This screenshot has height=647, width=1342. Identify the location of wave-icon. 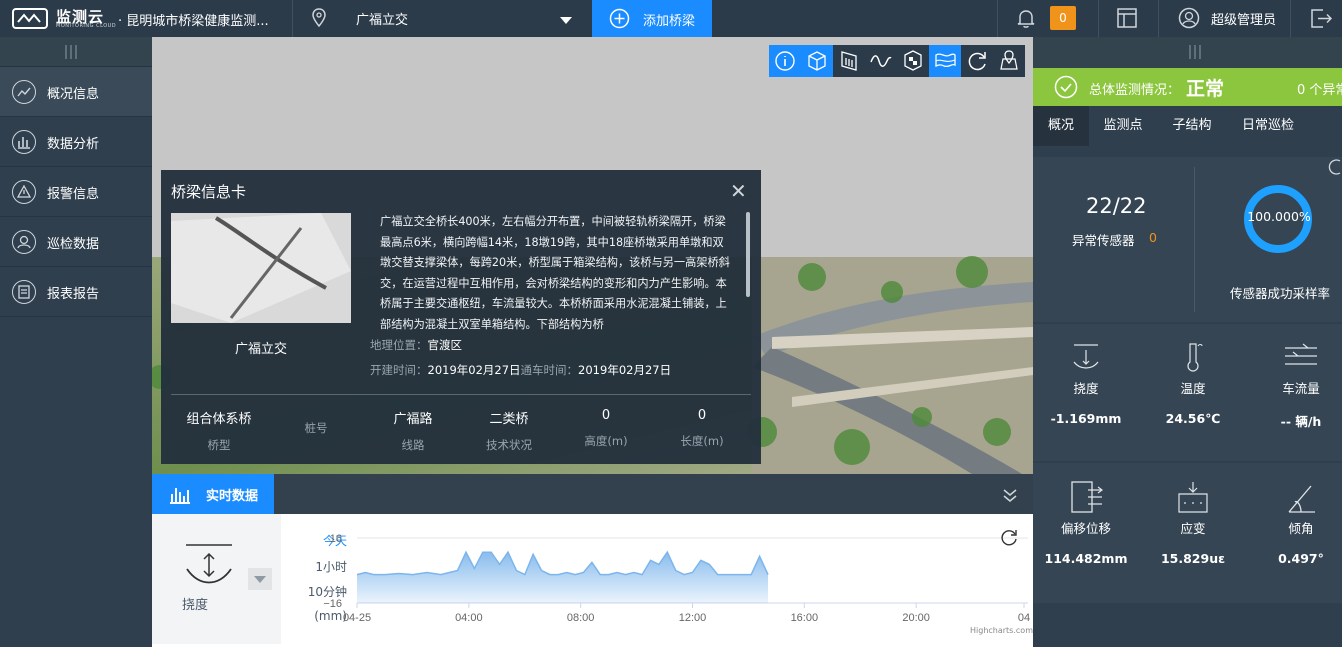
(881, 61).